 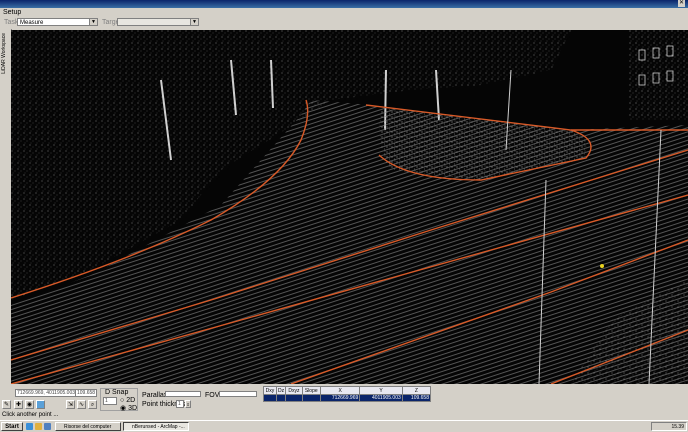 What do you see at coordinates (110, 401) in the screenshot?
I see `dsnap-input: 1` at bounding box center [110, 401].